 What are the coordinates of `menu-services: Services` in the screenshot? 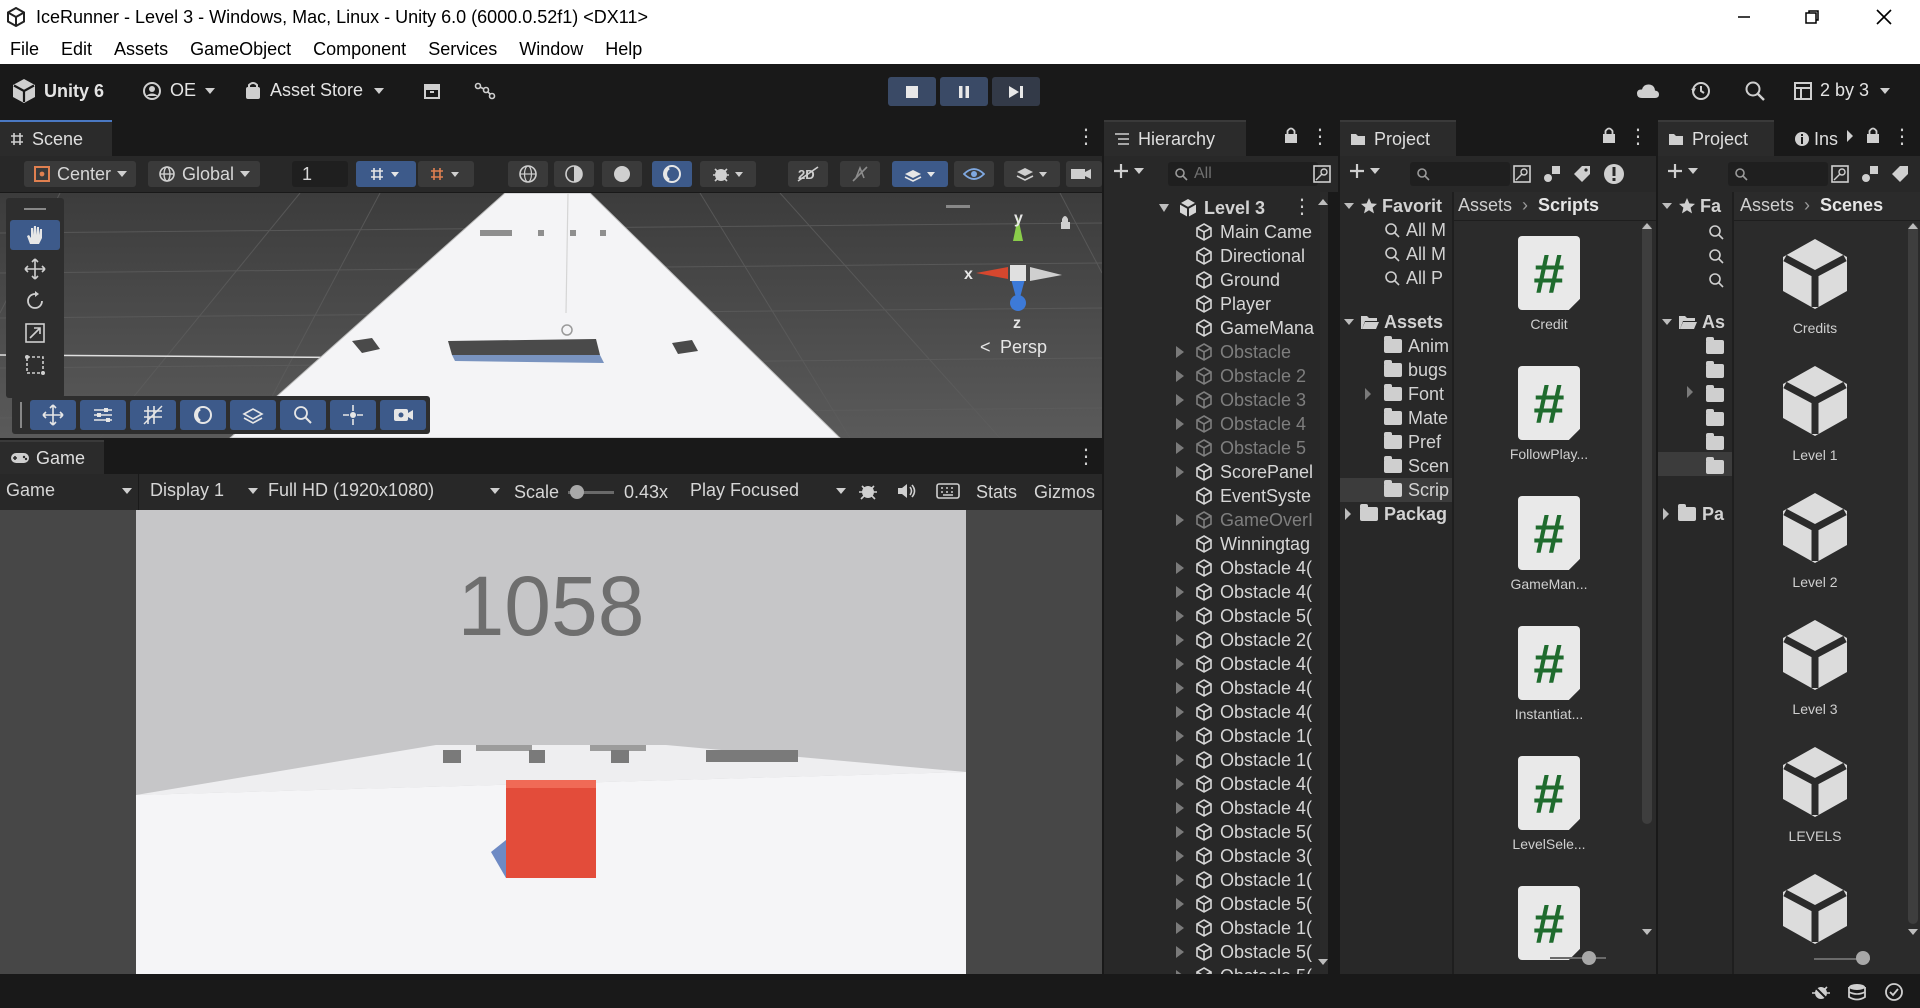 It's located at (462, 49).